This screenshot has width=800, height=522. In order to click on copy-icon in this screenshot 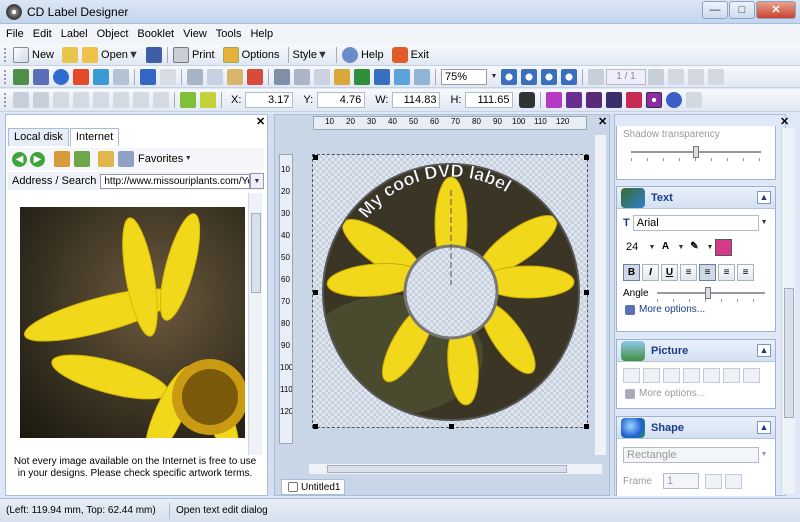, I will do `click(215, 76)`.